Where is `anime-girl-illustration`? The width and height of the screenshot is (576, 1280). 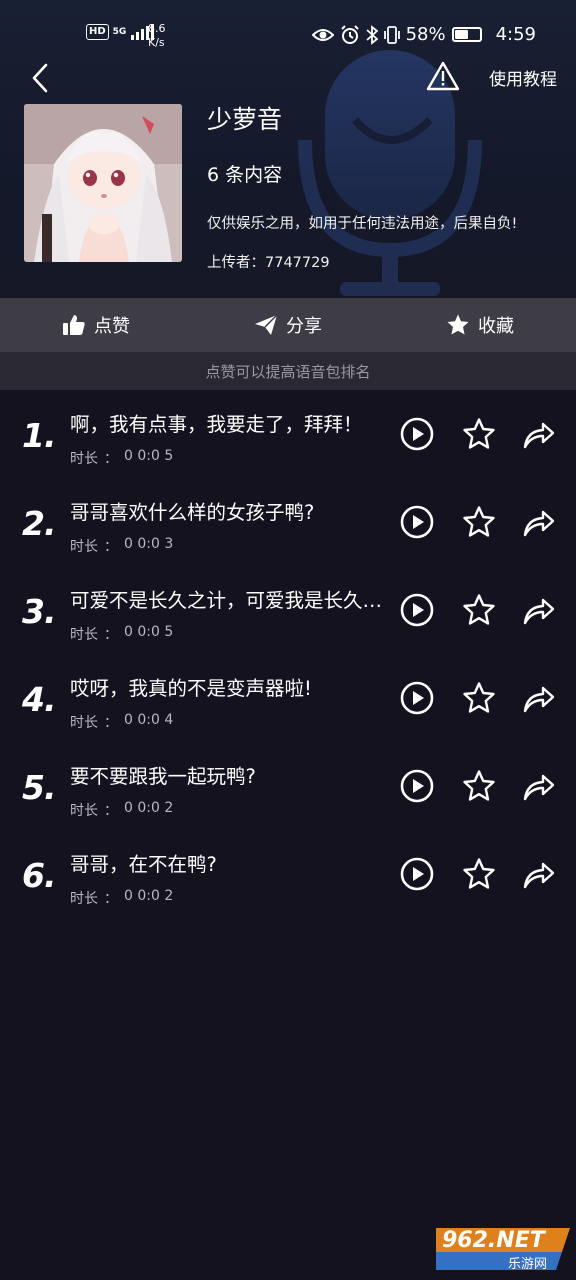
anime-girl-illustration is located at coordinates (103, 183).